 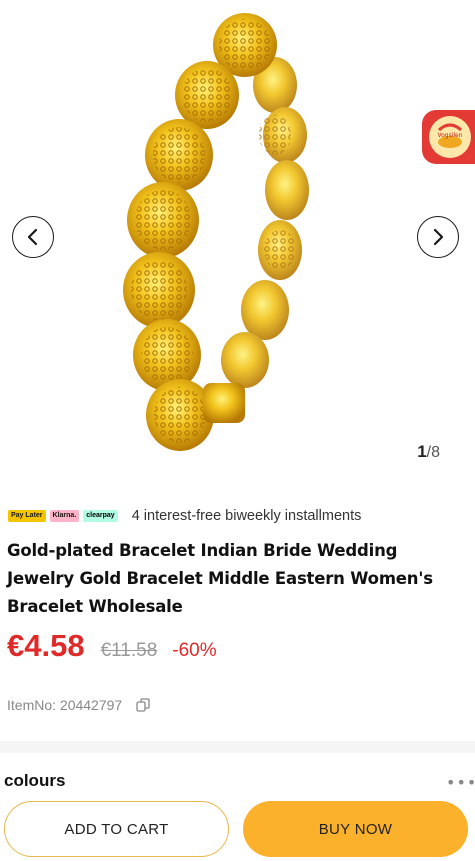 I want to click on price-row: €4.58 €11.58 -60%, so click(x=112, y=646).